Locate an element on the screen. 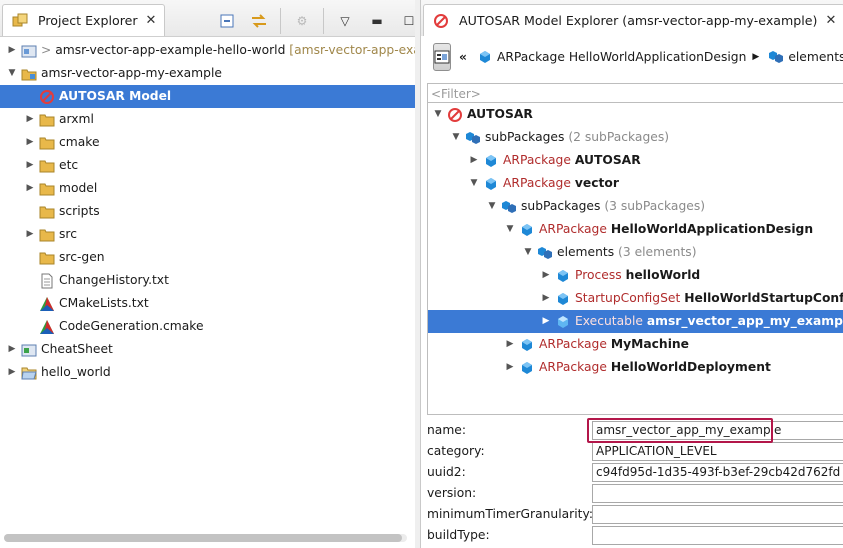  model-node-autosar: ▼ AUTOSAR is located at coordinates (635, 114).